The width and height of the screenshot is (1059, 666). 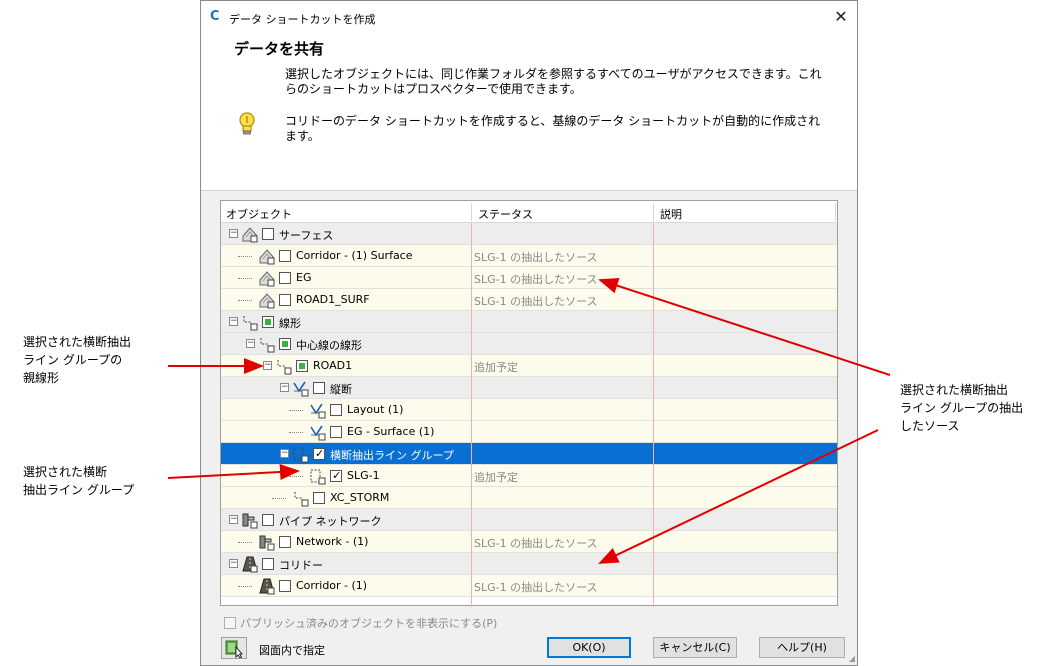 I want to click on arrow-source-surface, so click(x=744, y=327).